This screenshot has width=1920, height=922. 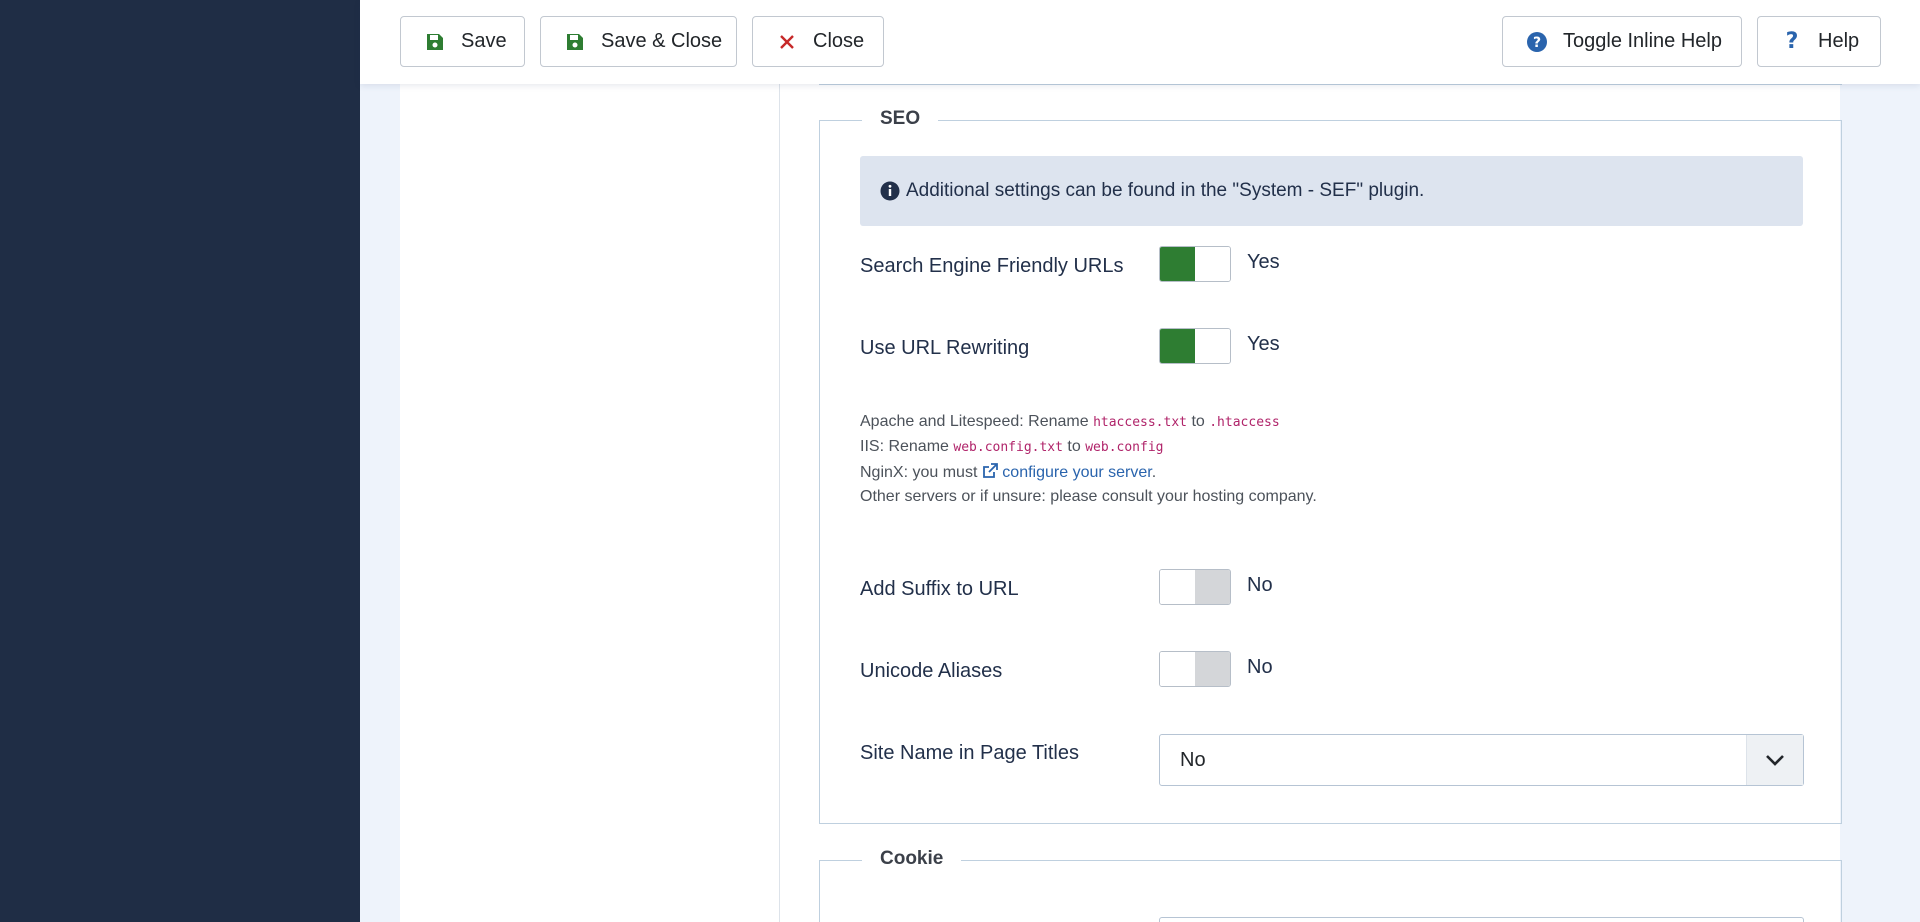 I want to click on configure-server-link-text: configure your server, so click(x=1077, y=472).